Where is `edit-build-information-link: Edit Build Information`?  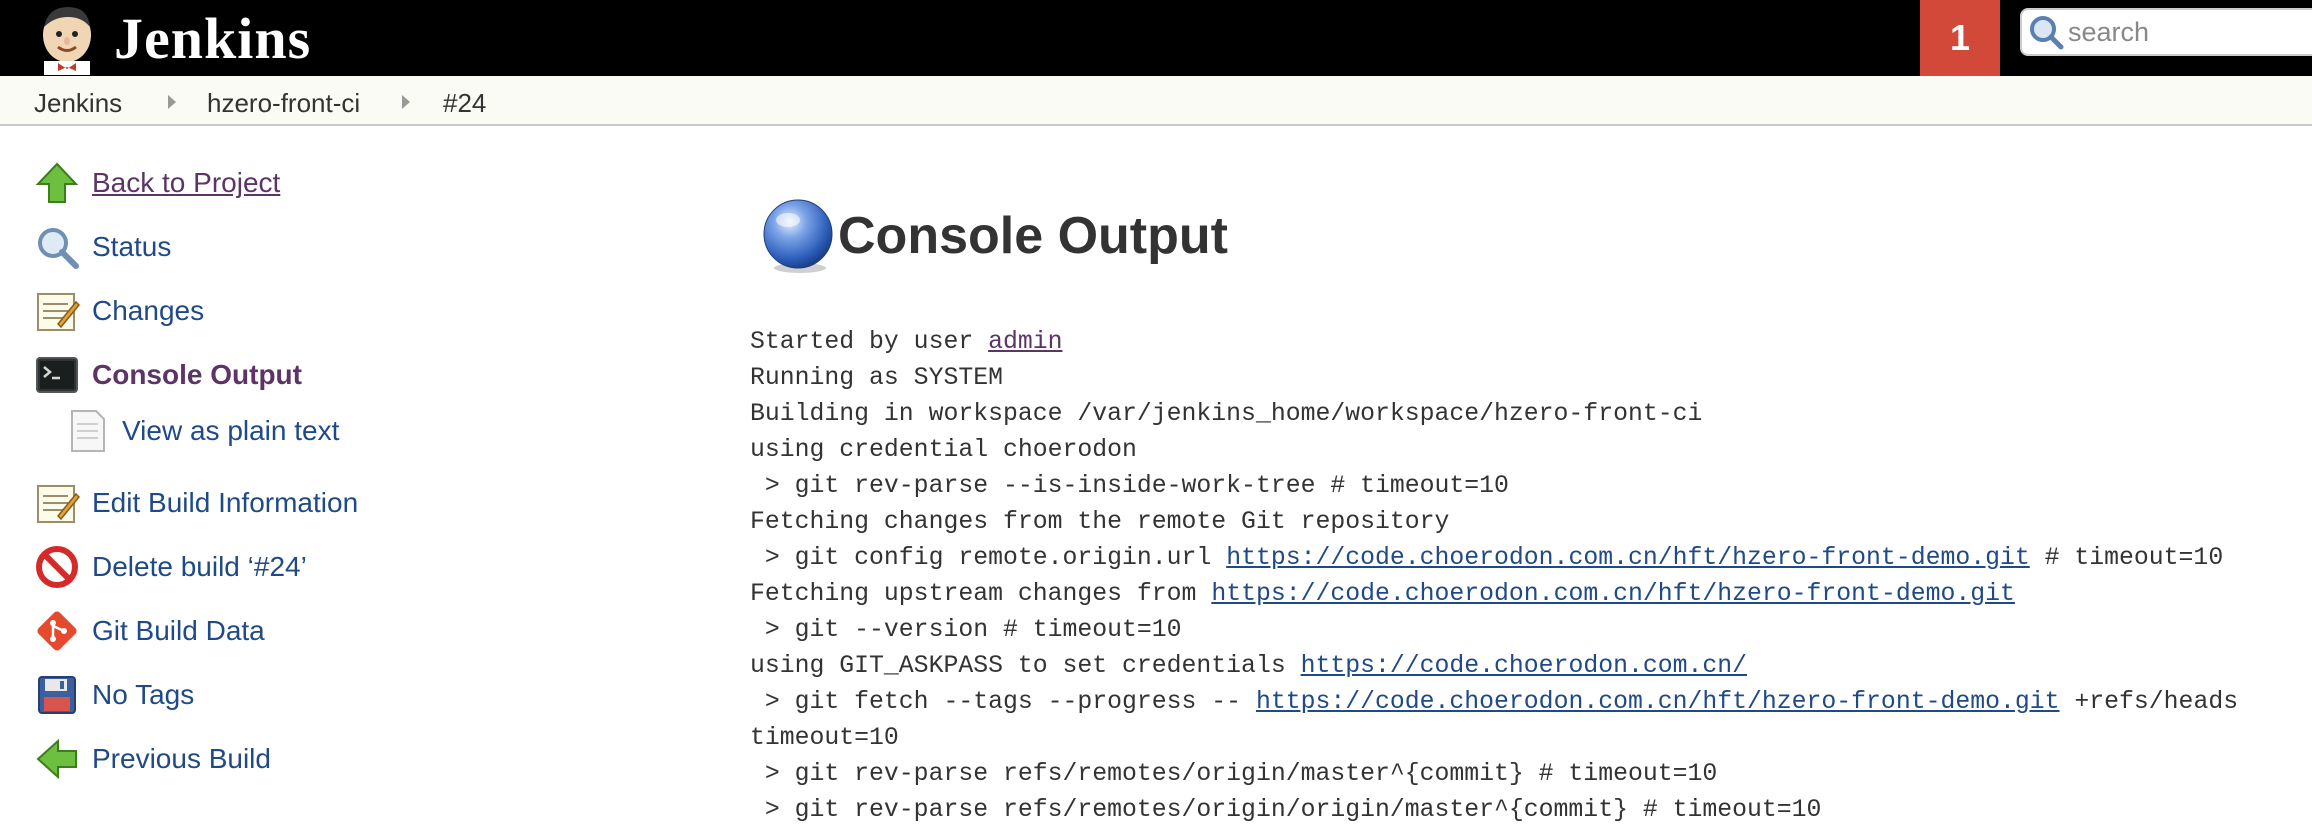 edit-build-information-link: Edit Build Information is located at coordinates (225, 503).